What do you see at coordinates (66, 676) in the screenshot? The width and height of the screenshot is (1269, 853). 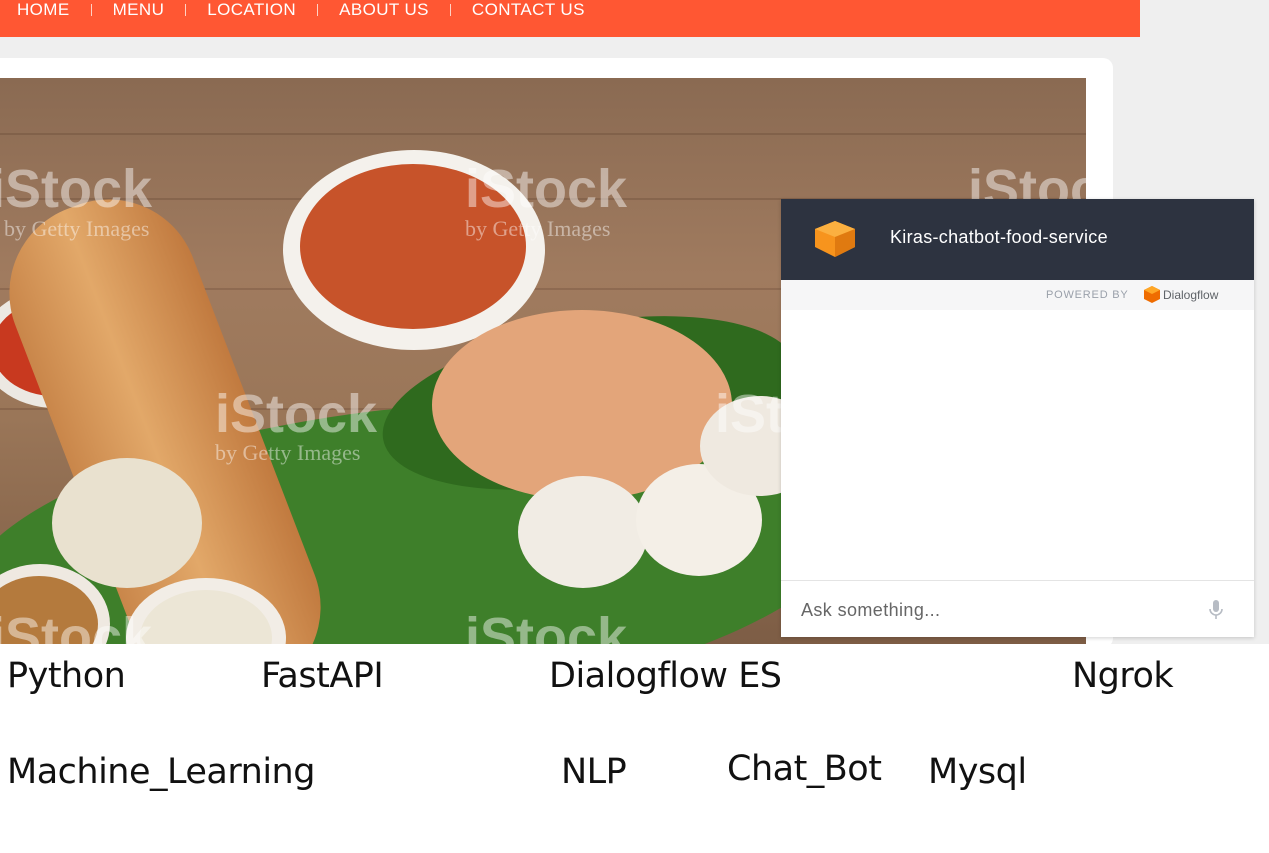 I see `tech-python: Python` at bounding box center [66, 676].